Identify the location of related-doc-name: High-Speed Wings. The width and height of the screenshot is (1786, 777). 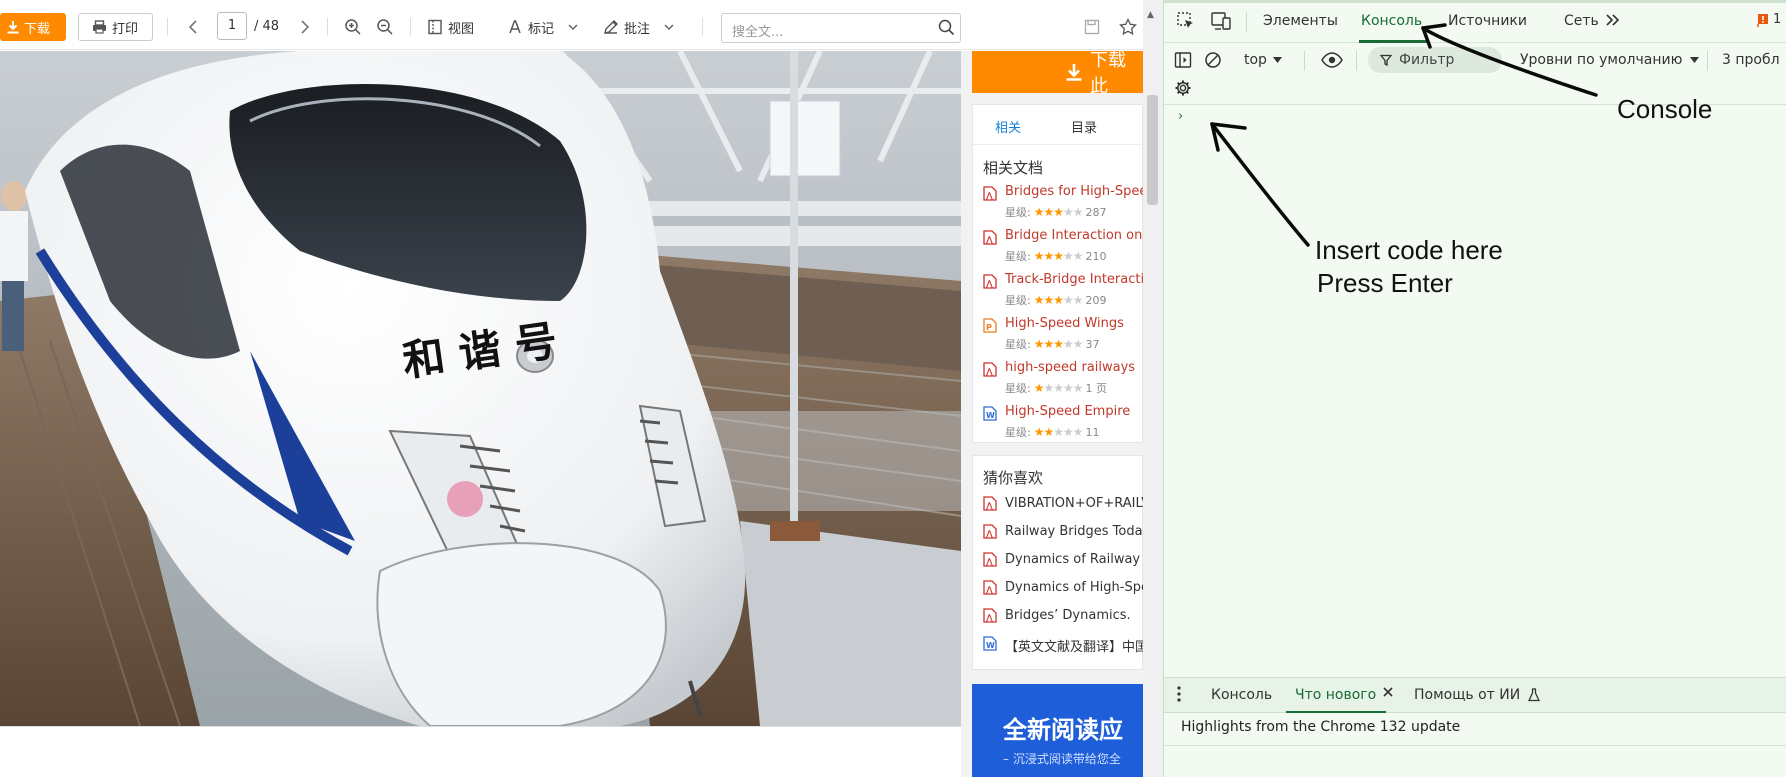
(1064, 323).